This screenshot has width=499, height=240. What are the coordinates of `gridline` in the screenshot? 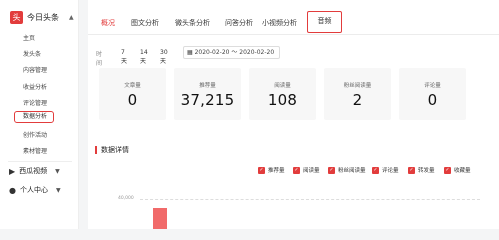 It's located at (310, 199).